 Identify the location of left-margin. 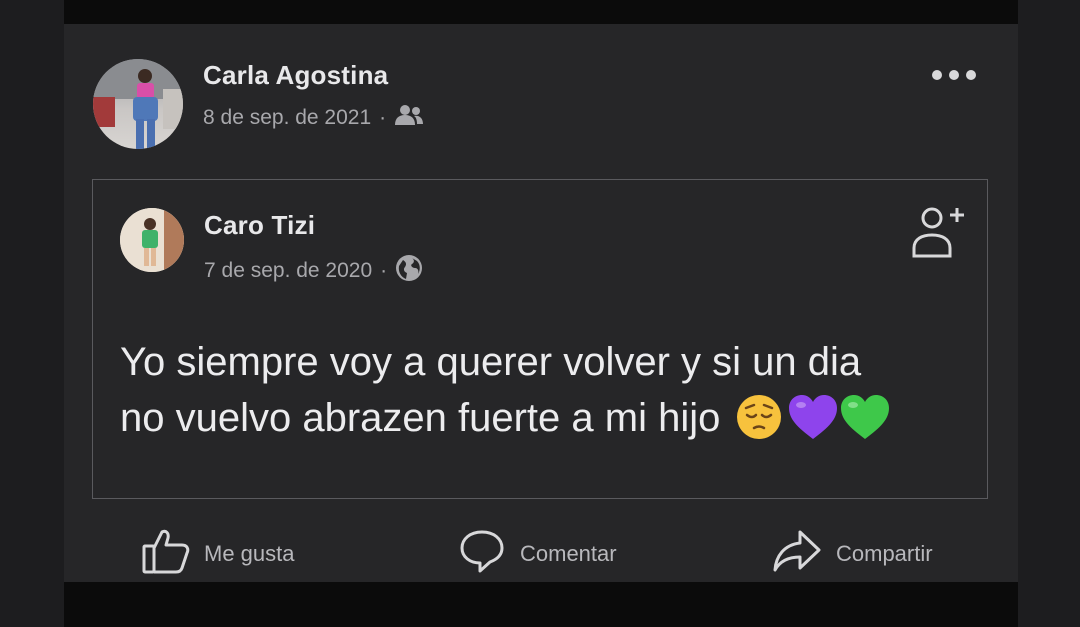
(32, 313).